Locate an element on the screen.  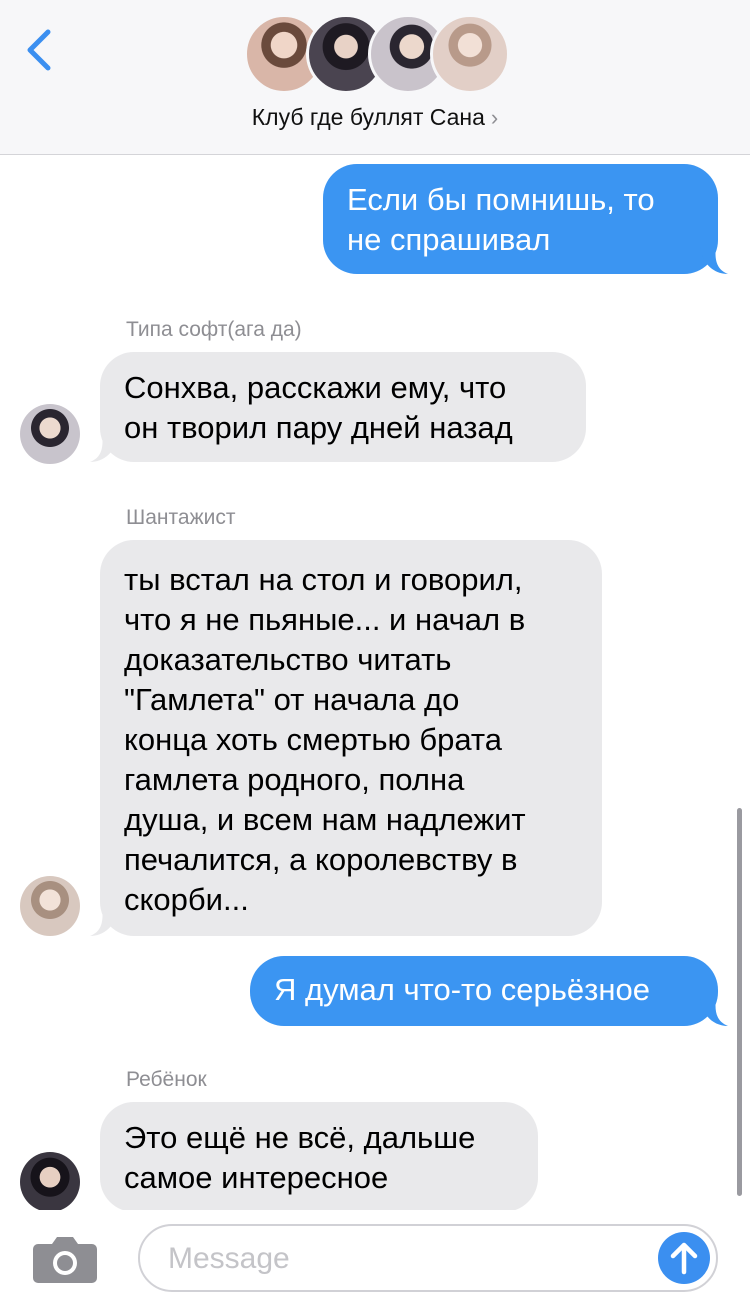
message-line: не спрашивал is located at coordinates (449, 239).